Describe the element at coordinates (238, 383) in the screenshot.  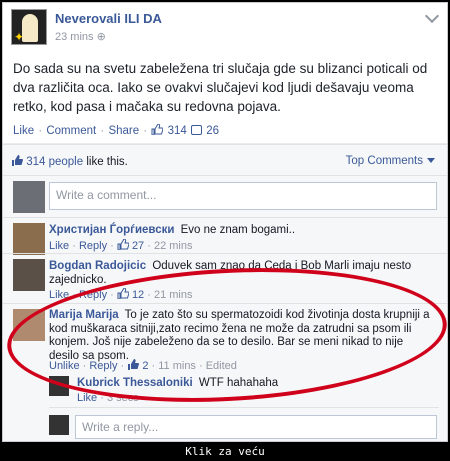
I see `comment-text: WTF hahahaha` at that location.